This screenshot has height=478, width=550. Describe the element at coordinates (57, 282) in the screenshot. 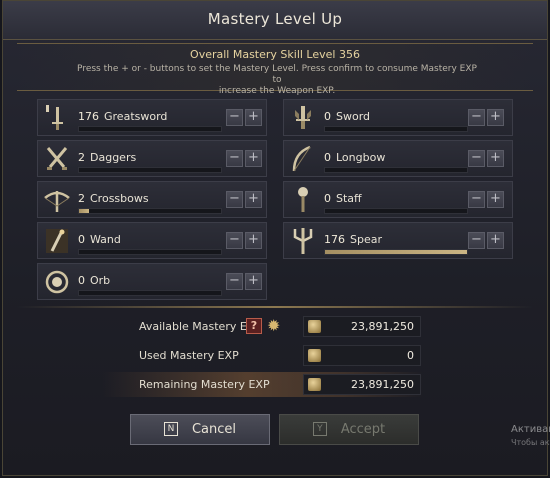

I see `orb-icon` at that location.